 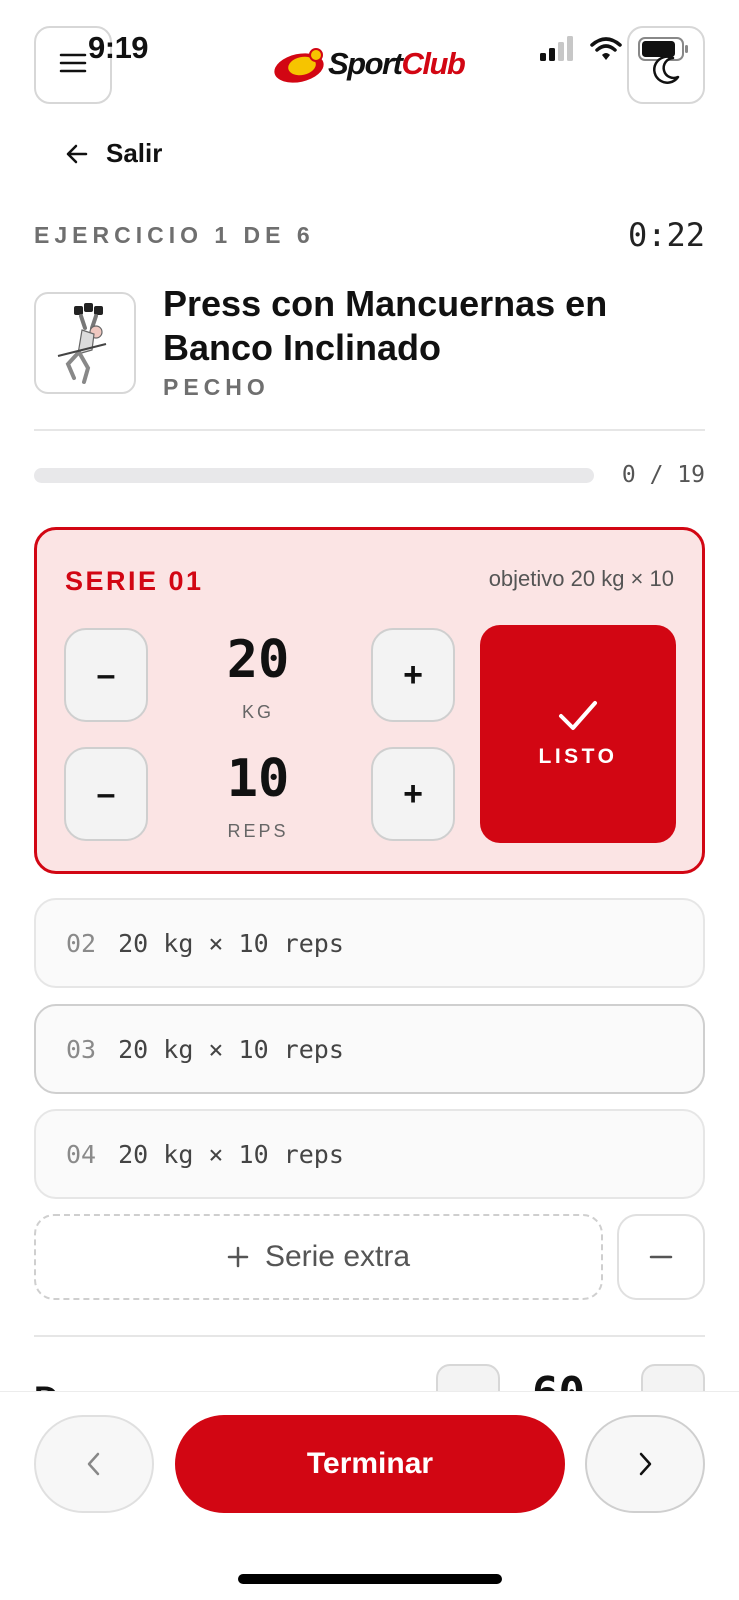 What do you see at coordinates (106, 794) in the screenshot?
I see `reps-decrease-button: –` at bounding box center [106, 794].